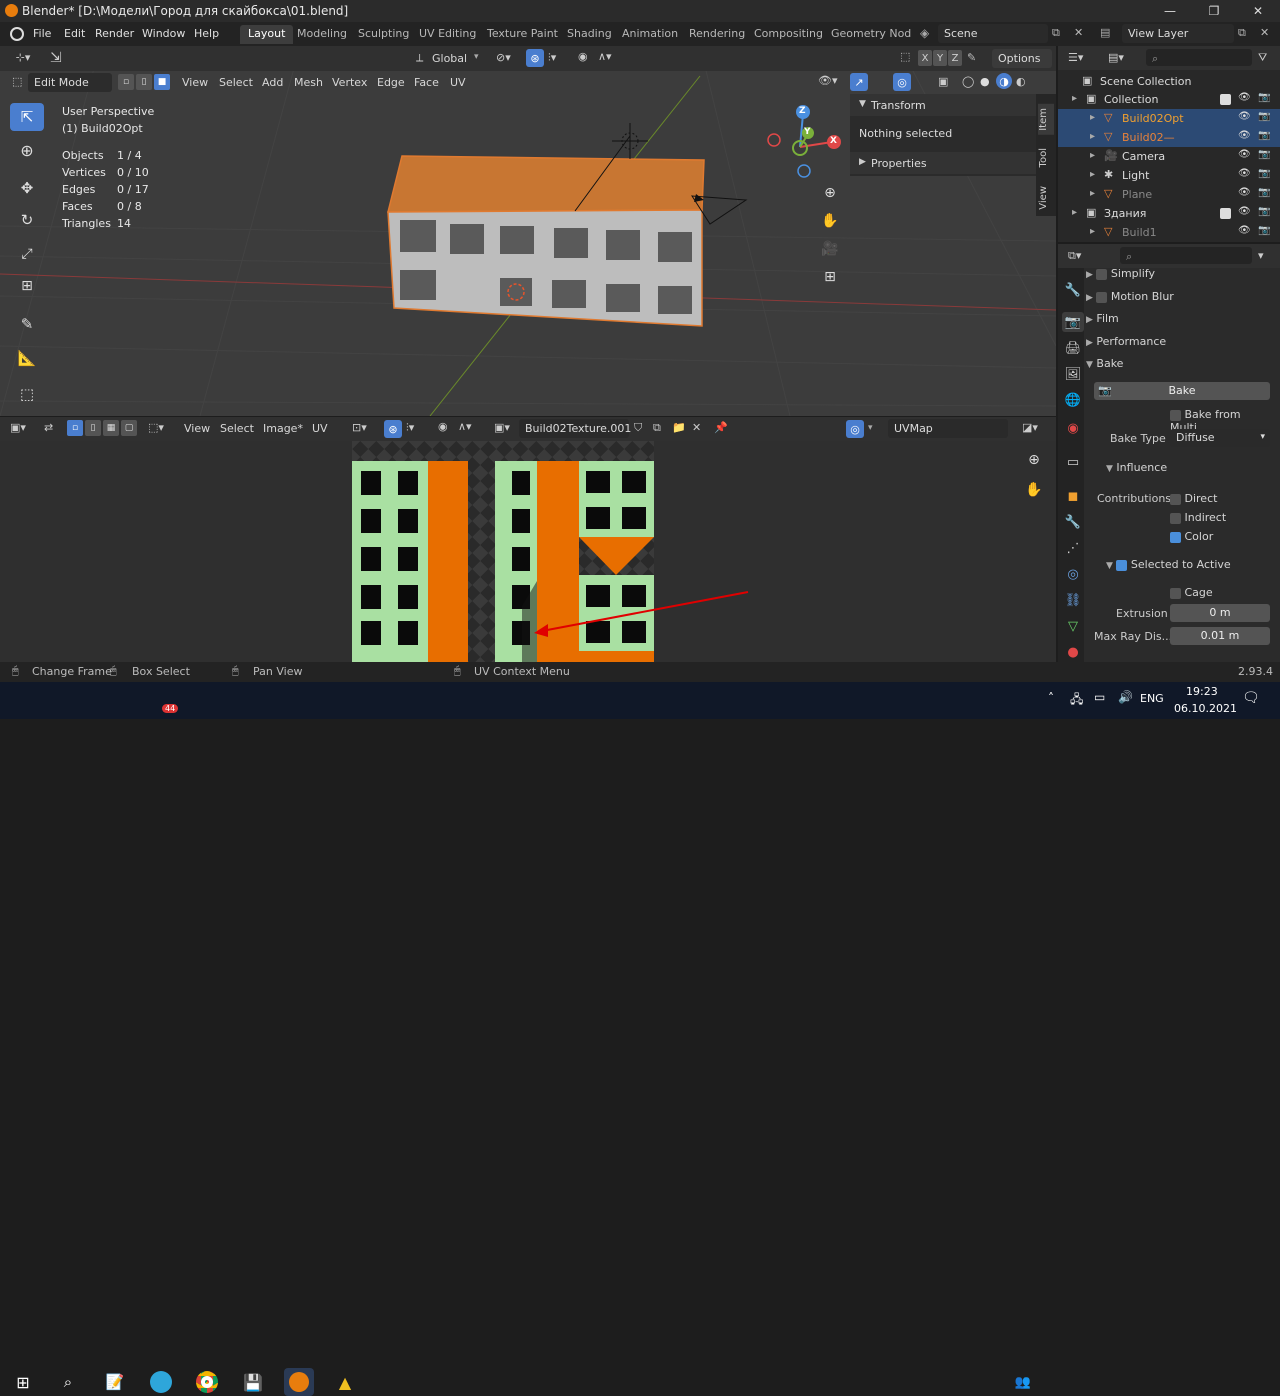  I want to click on language-indicator: ENG, so click(1152, 698).